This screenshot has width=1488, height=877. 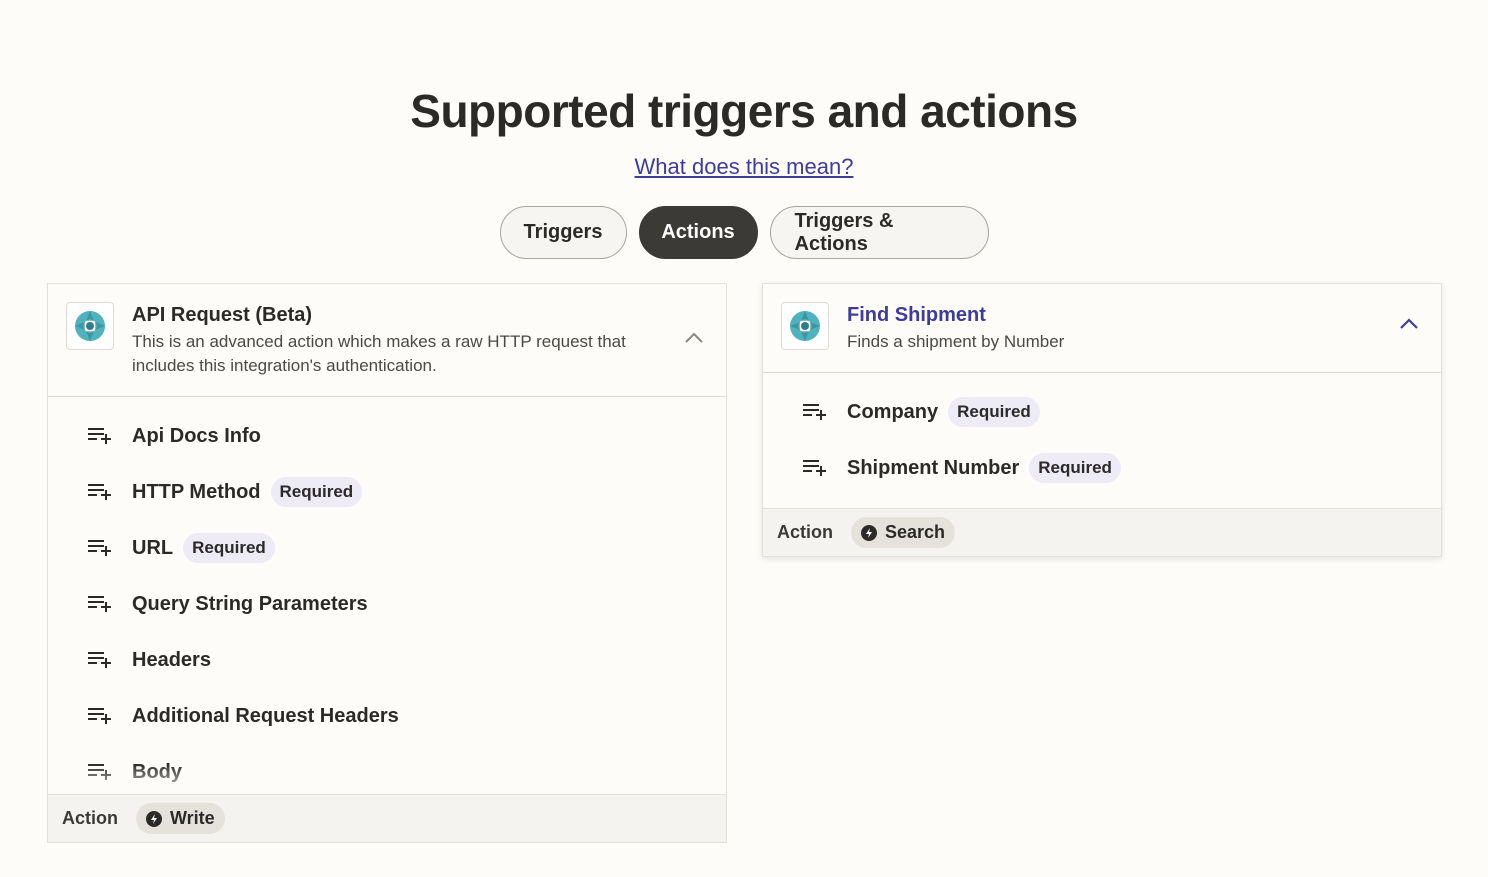 I want to click on field-label: Query String Parameters, so click(x=250, y=603).